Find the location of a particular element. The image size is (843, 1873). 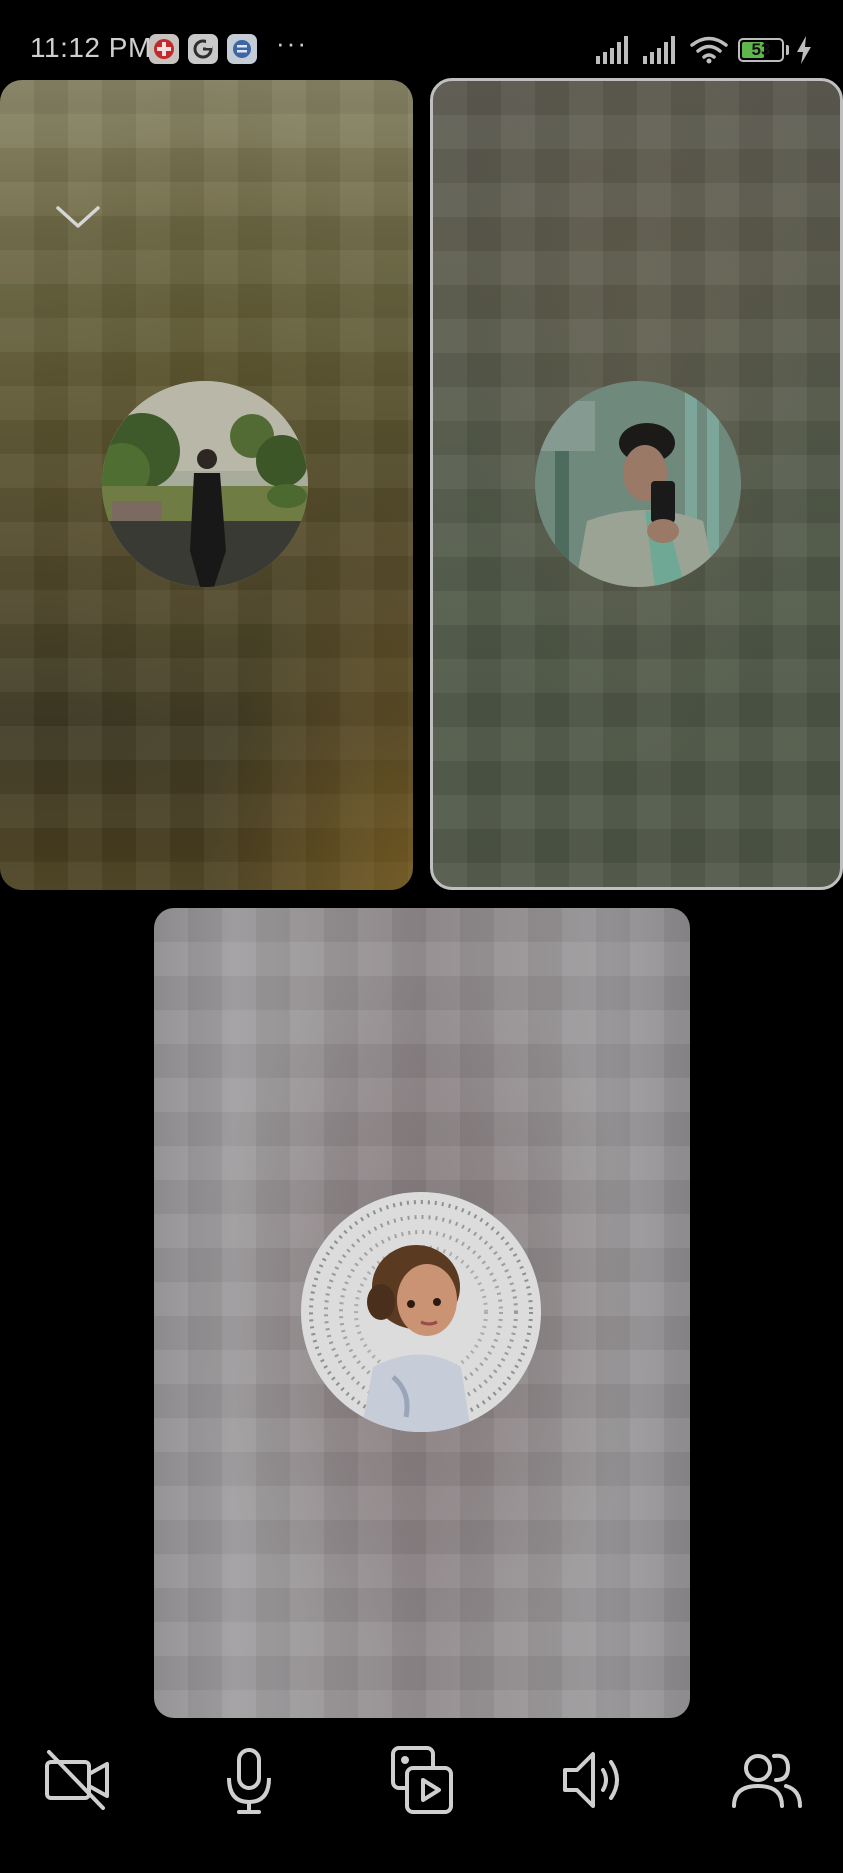

battery-level: 53 is located at coordinates (761, 49).